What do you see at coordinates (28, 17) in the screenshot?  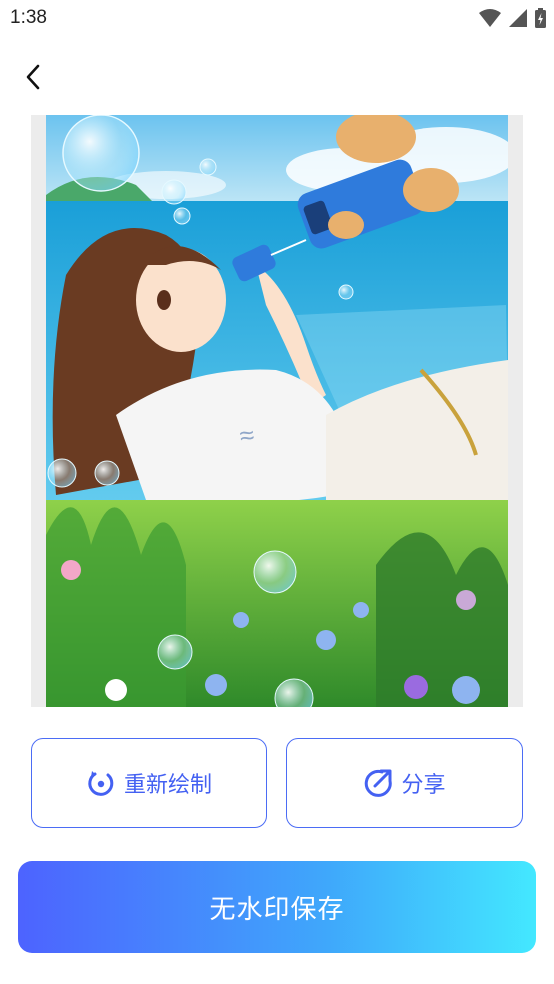 I see `status-time: 1:38` at bounding box center [28, 17].